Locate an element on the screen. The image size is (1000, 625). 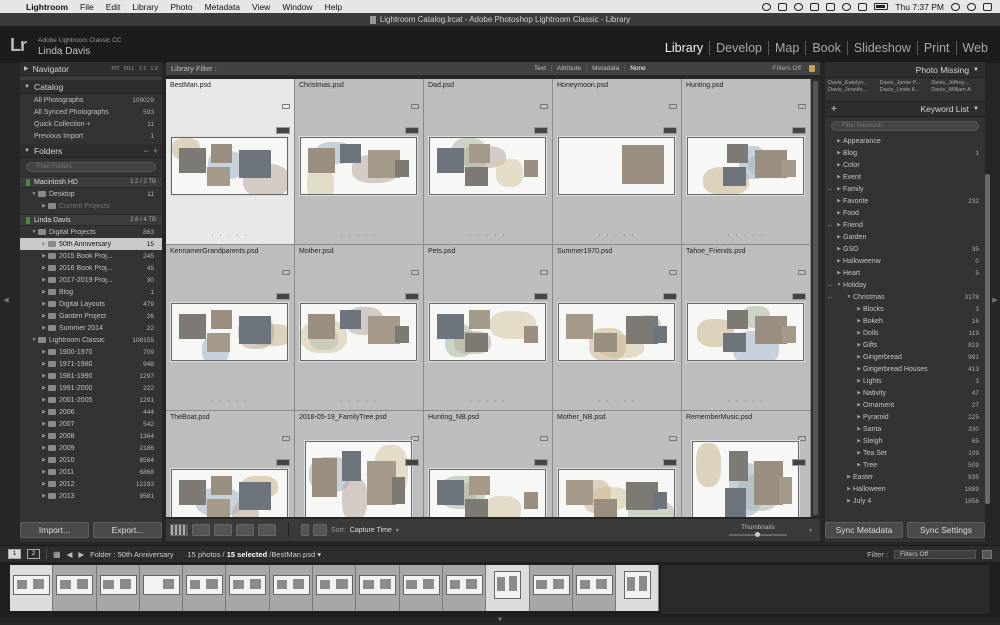
keyword-item: ▶ Appearance is located at coordinates (905, 141).